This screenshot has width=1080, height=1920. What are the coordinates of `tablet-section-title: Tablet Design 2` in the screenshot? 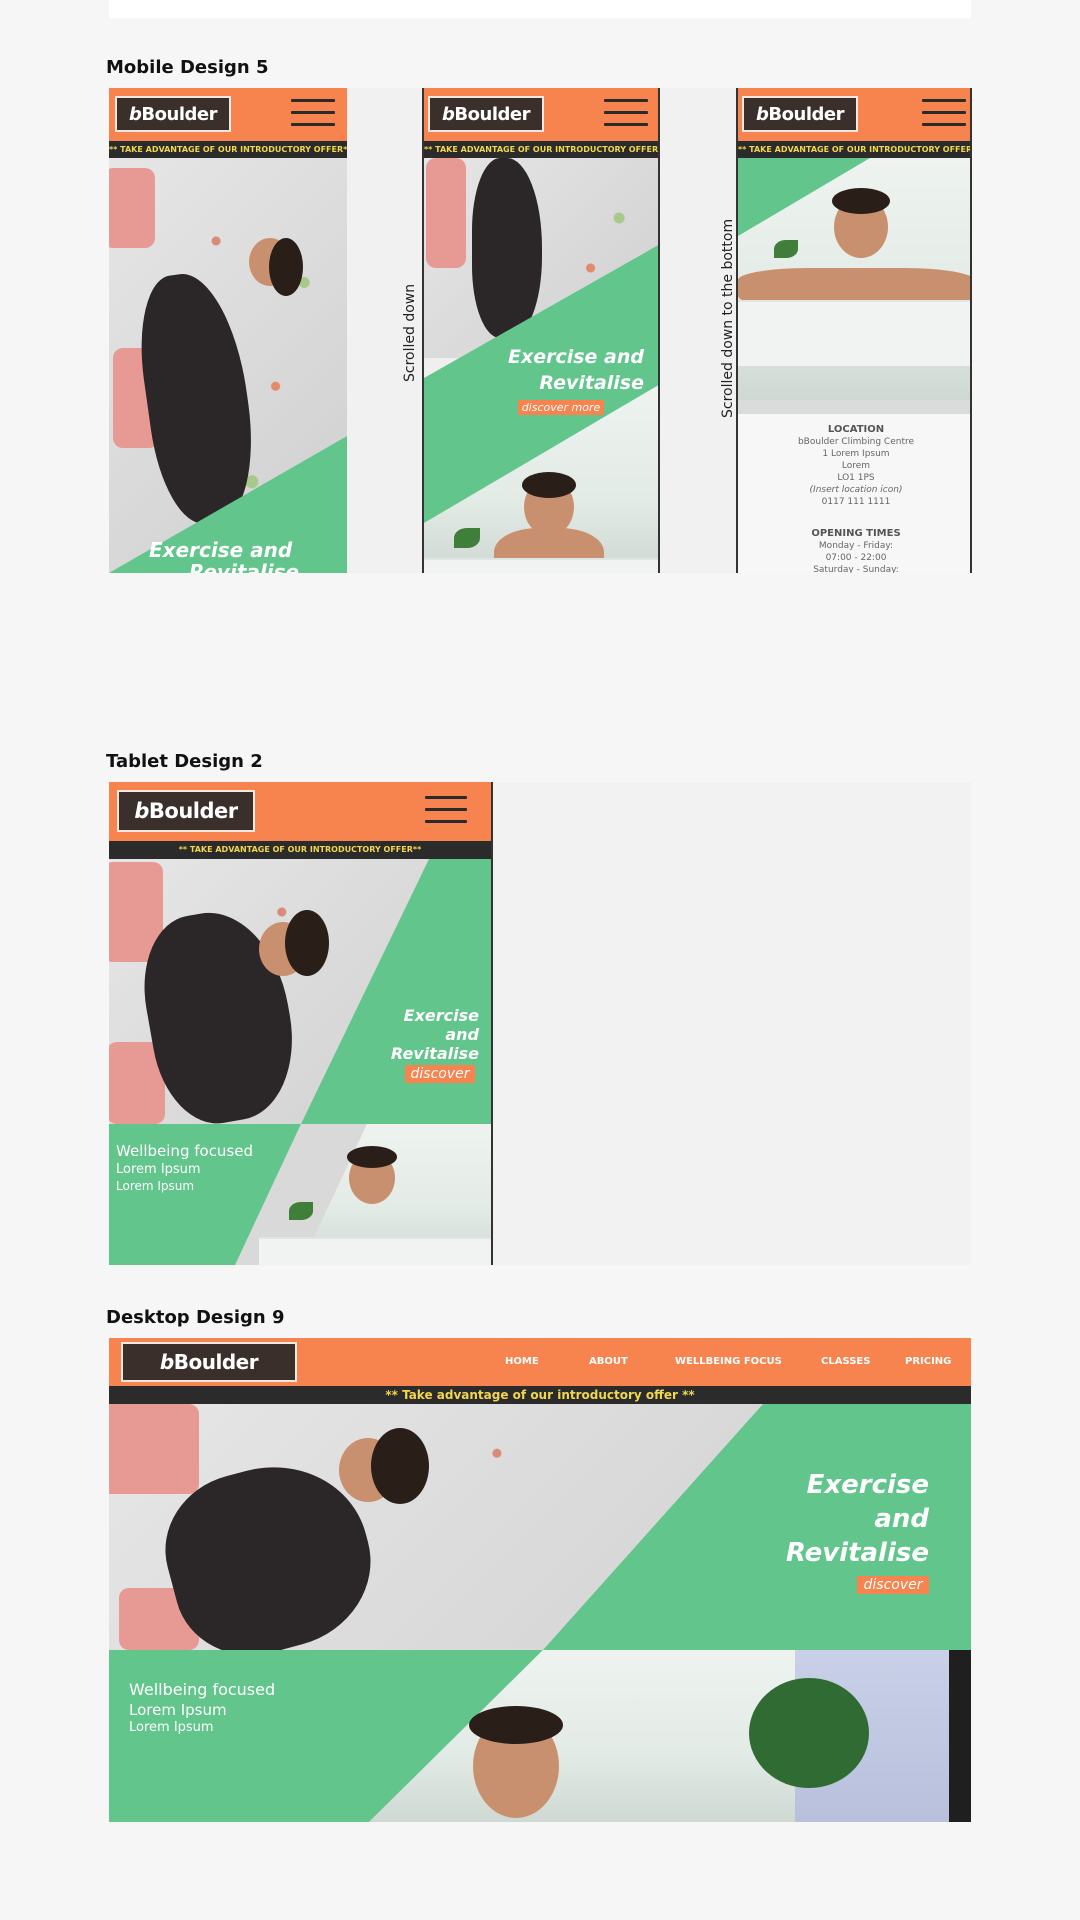 It's located at (184, 761).